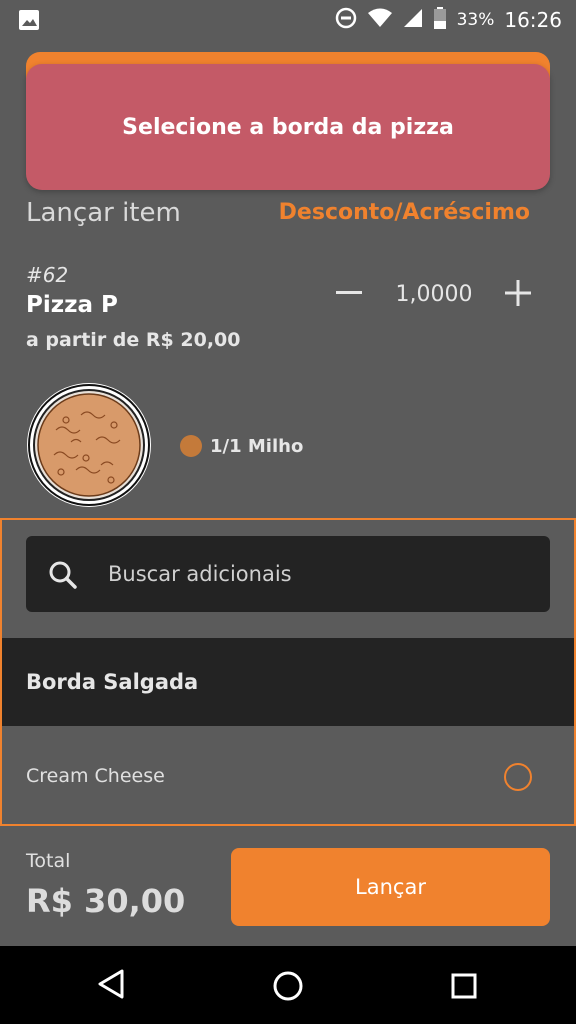 Image resolution: width=576 pixels, height=1024 pixels. What do you see at coordinates (91, 445) in the screenshot?
I see `pizza-image` at bounding box center [91, 445].